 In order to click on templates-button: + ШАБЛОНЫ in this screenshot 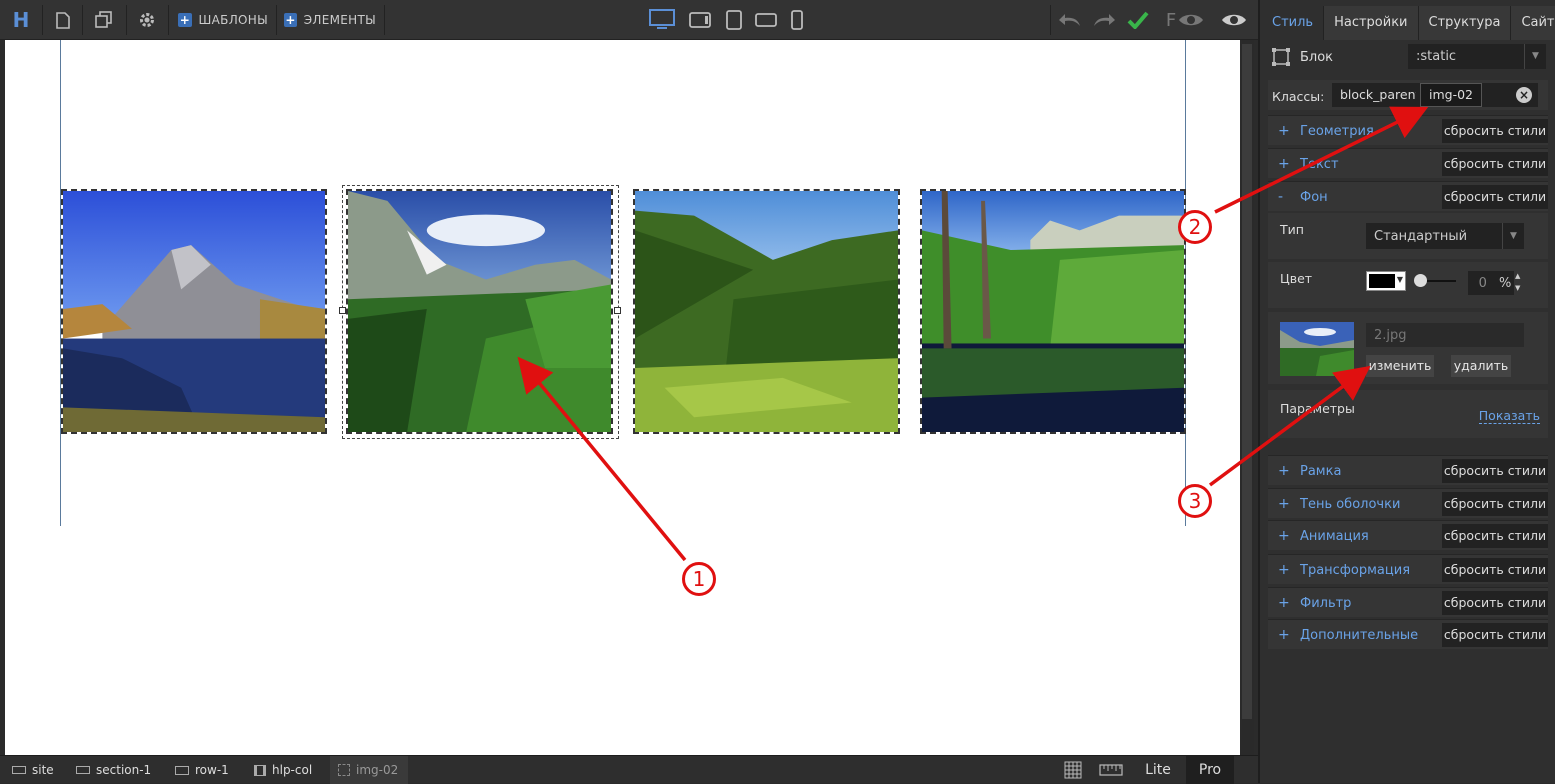, I will do `click(223, 20)`.